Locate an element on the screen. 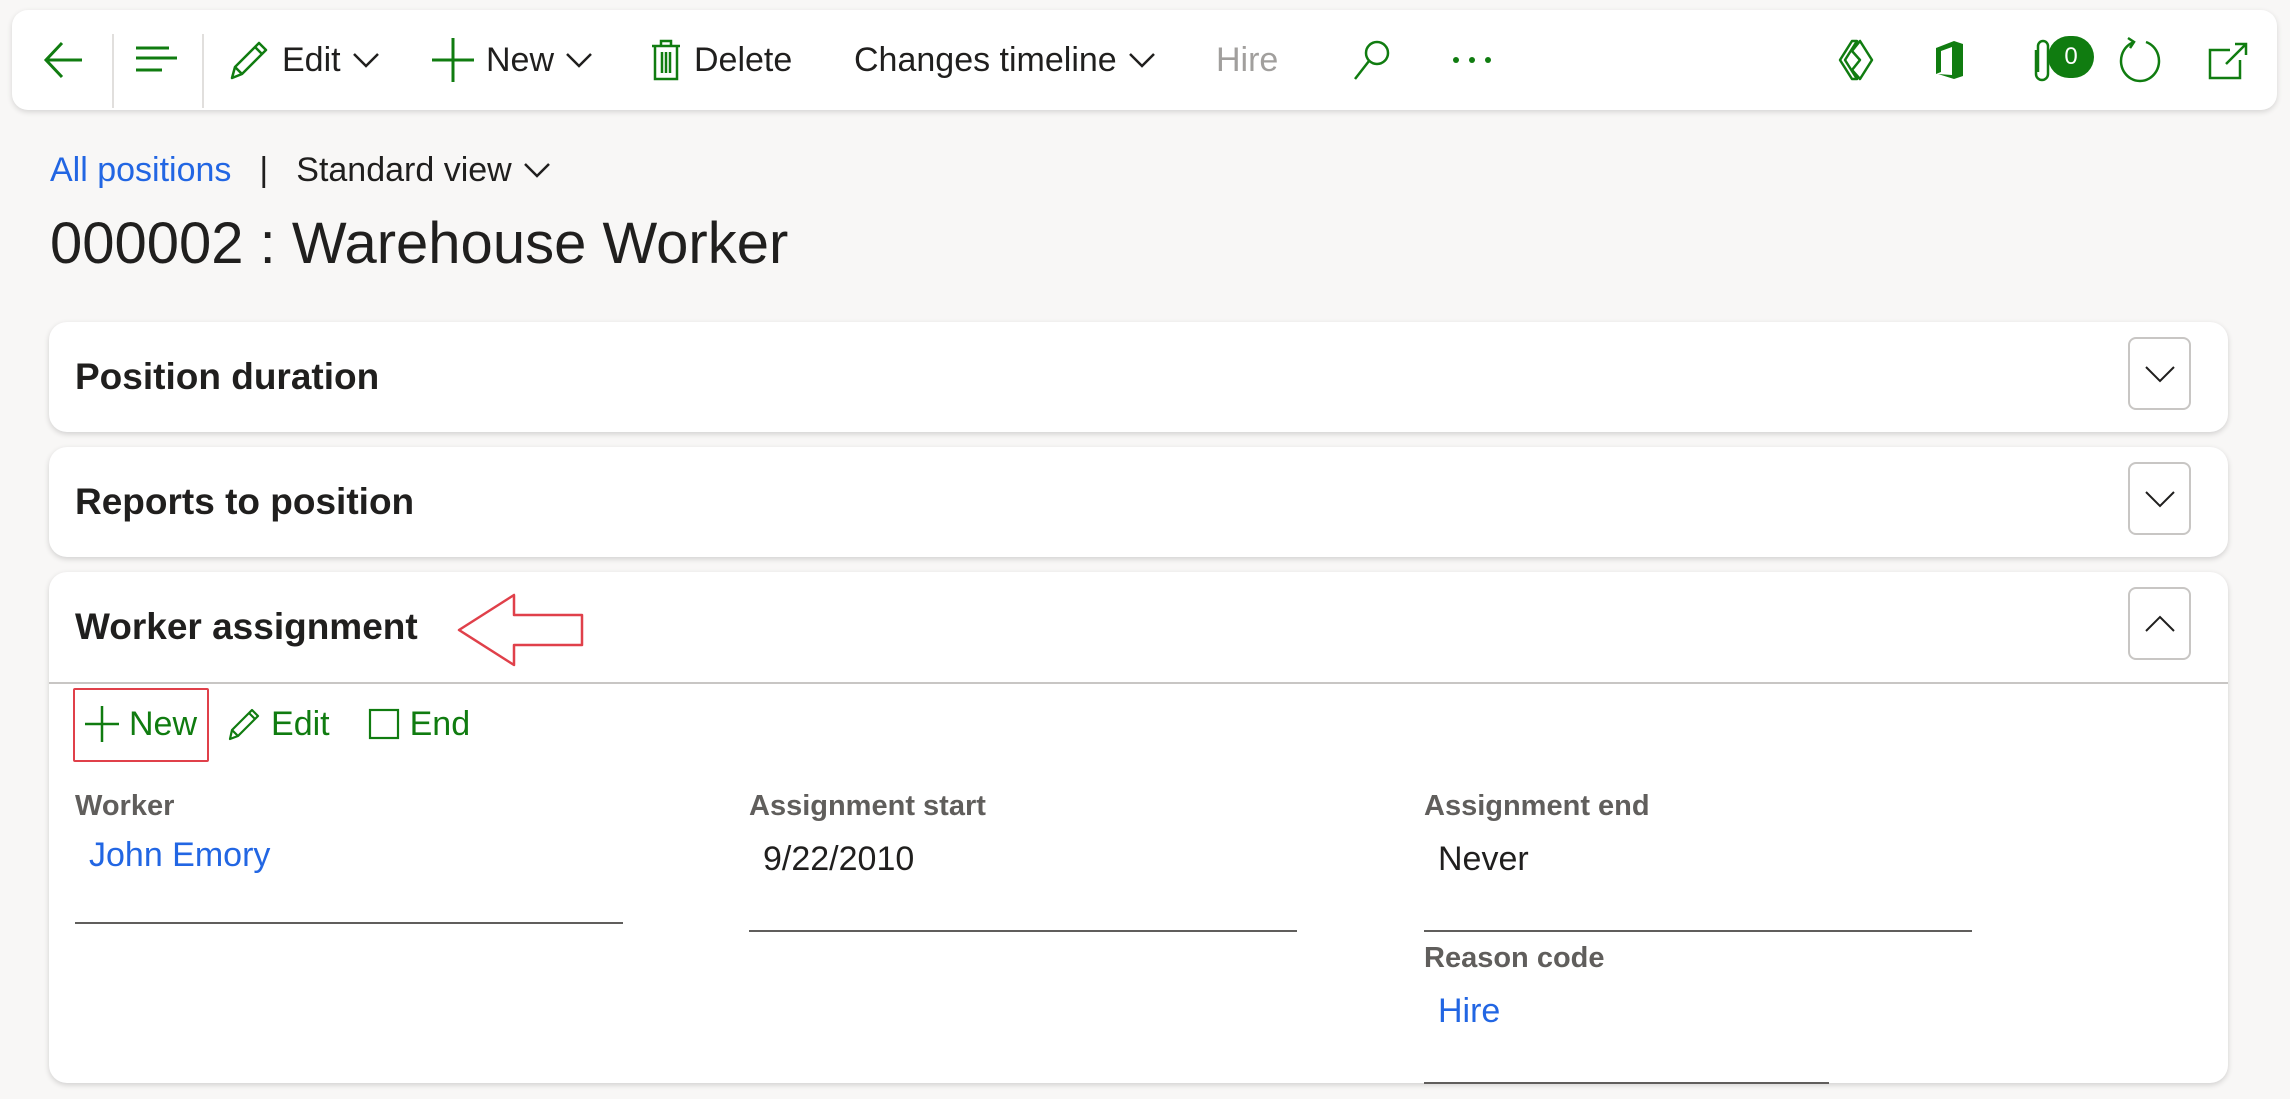 The width and height of the screenshot is (2290, 1099). office-button is located at coordinates (1949, 60).